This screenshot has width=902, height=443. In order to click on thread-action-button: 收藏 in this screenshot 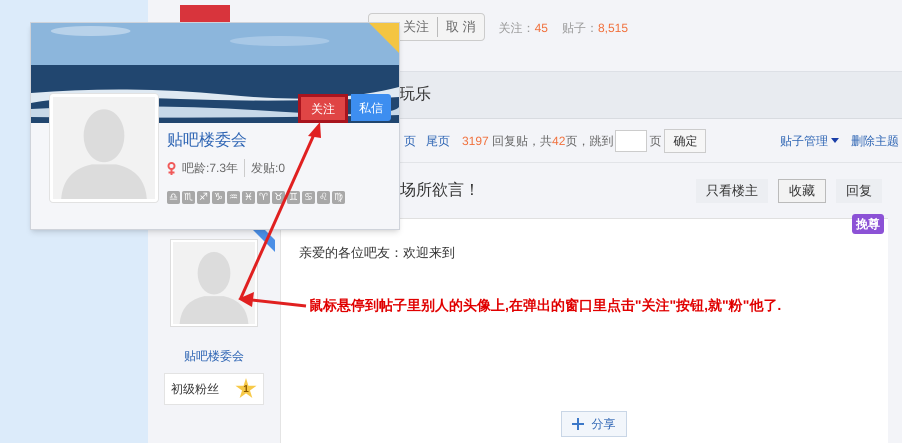, I will do `click(802, 190)`.